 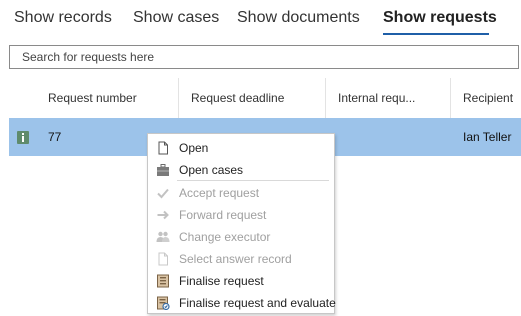 I want to click on menu-item-forward-request: Forward request, so click(x=241, y=215).